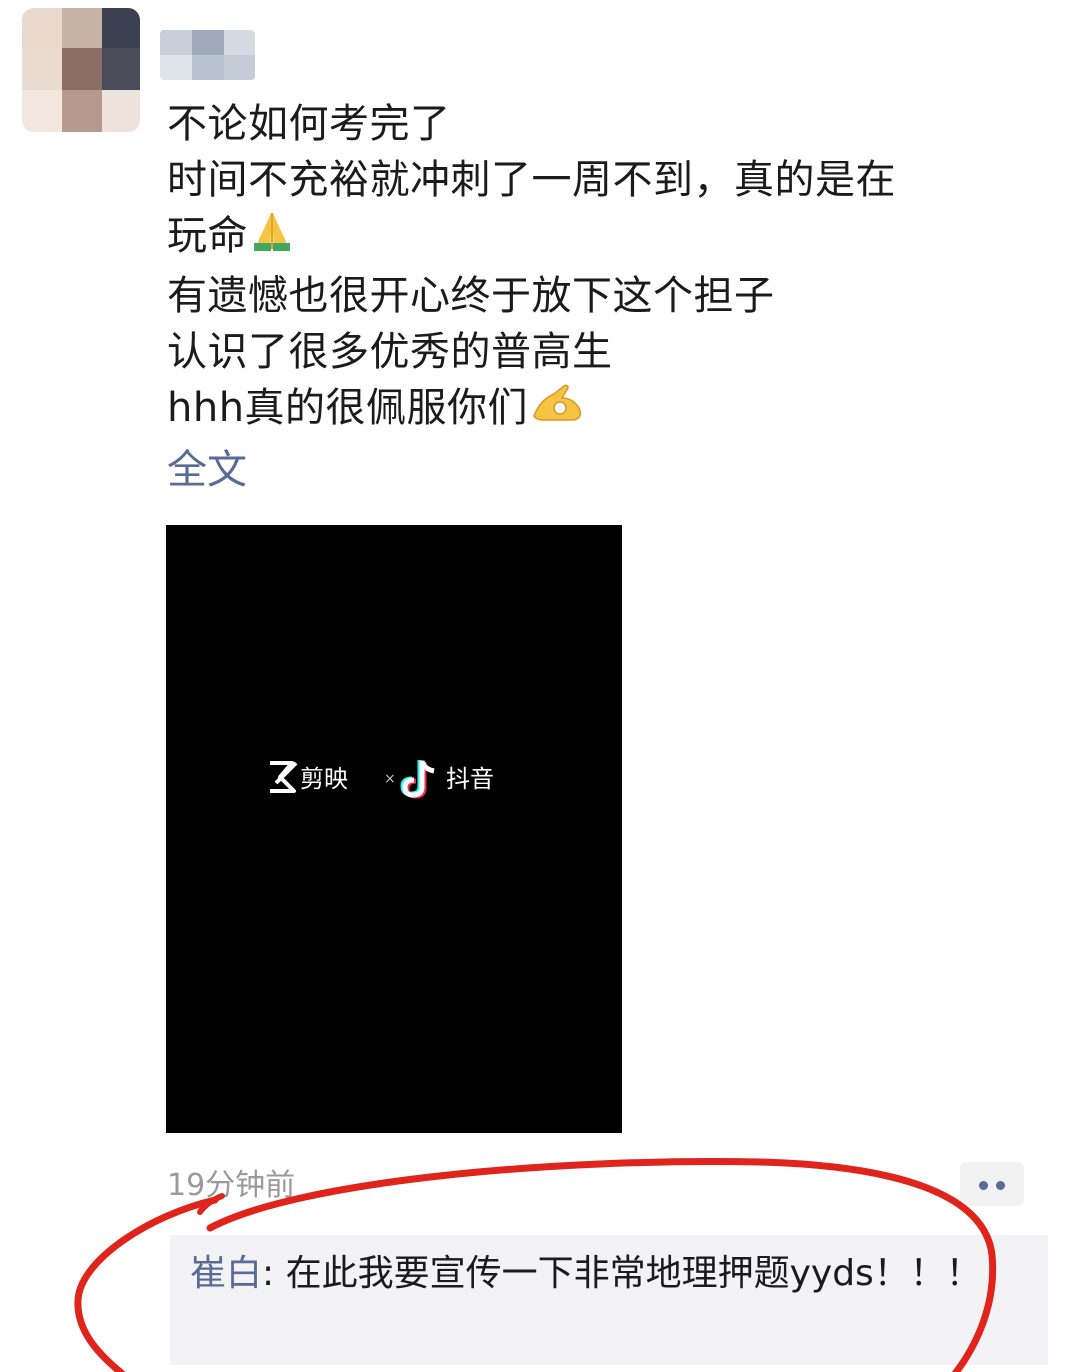 This screenshot has width=1080, height=1372. I want to click on post-line: 有遗憾也很开心终于放下这个担子, so click(471, 295).